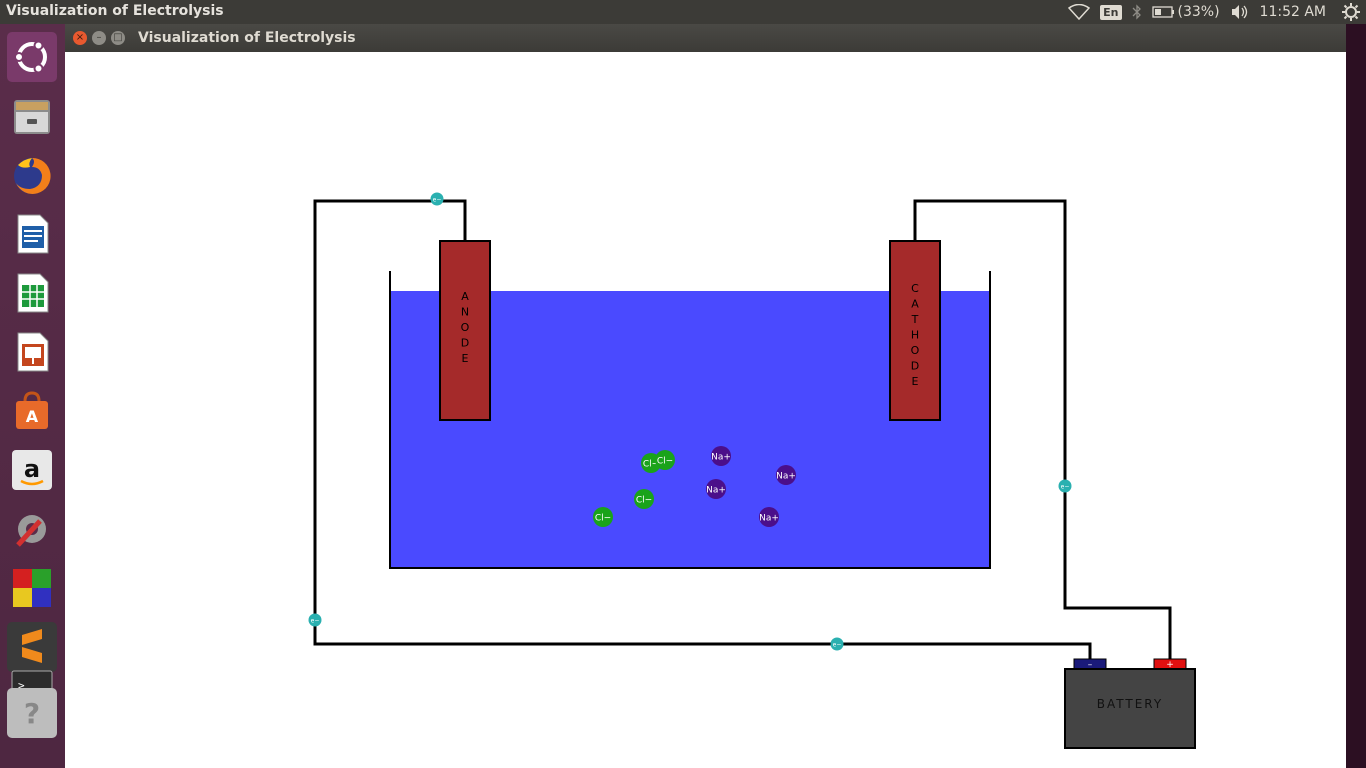  I want to click on software-bag-icon: A, so click(32, 411).